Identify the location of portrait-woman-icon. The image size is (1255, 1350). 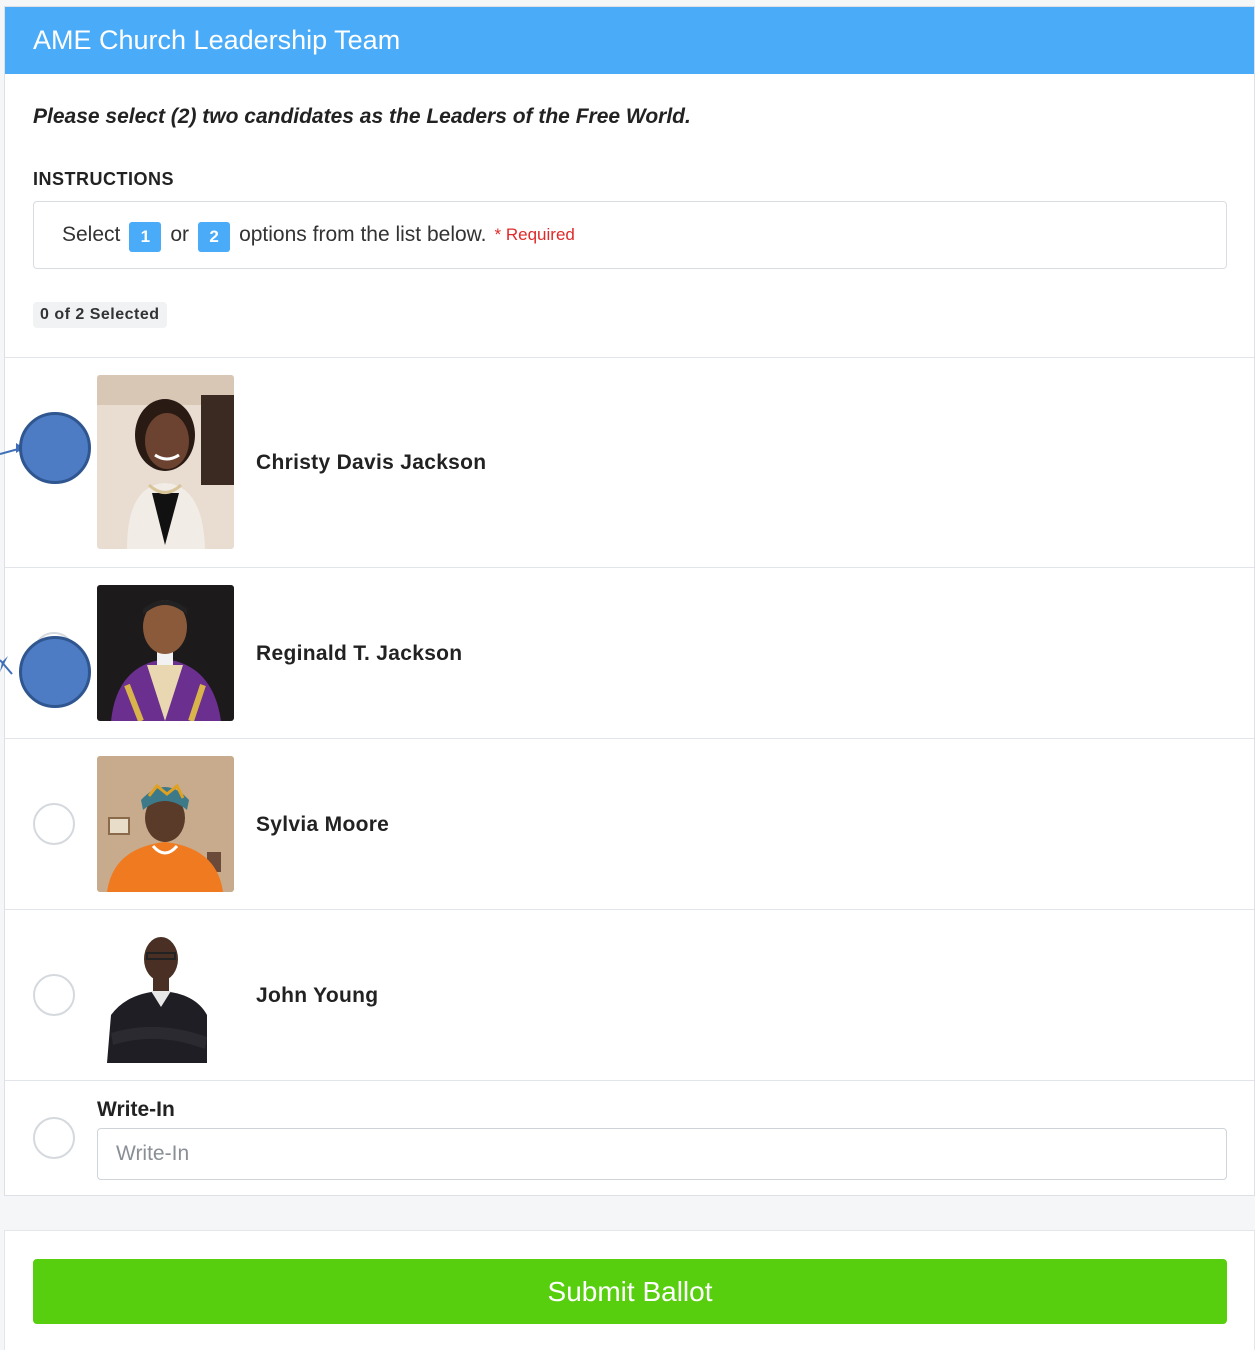
(165, 462).